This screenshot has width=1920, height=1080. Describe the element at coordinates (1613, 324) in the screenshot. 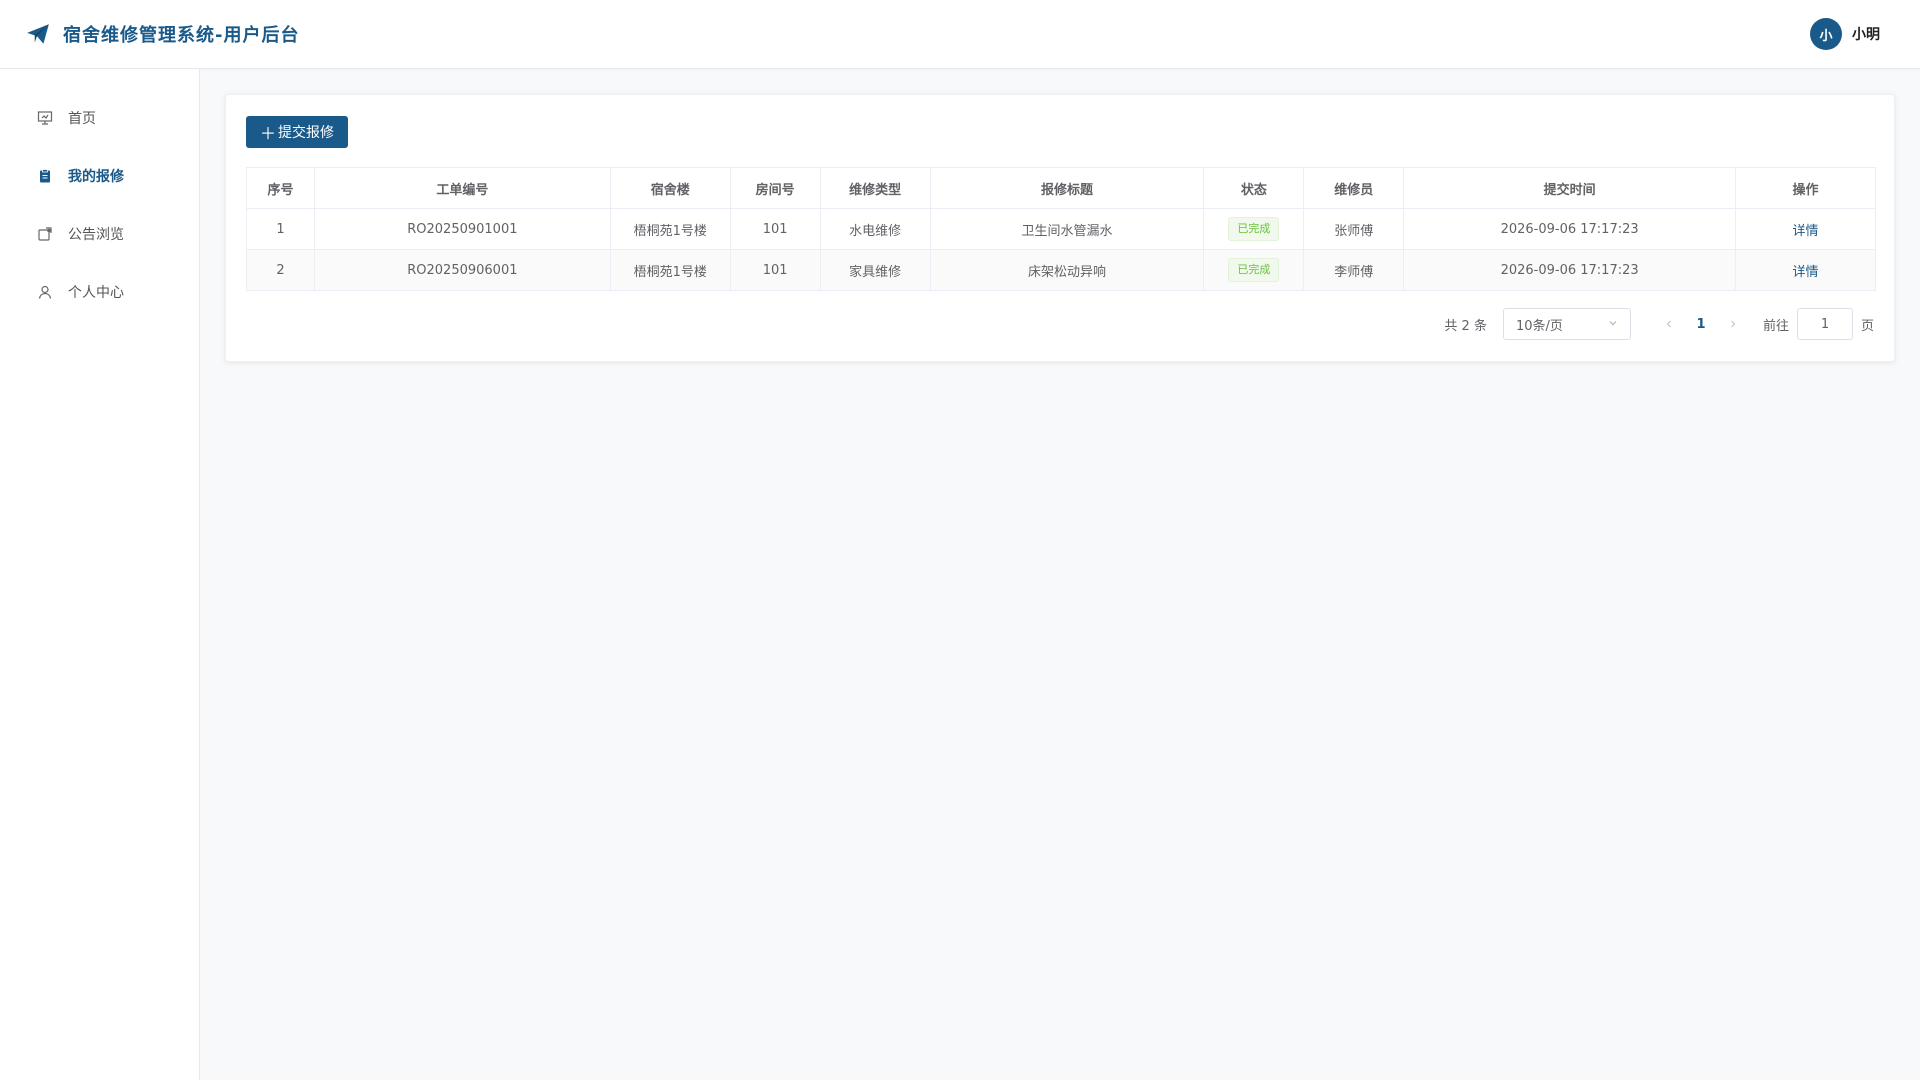

I see `chevron-down-icon` at that location.